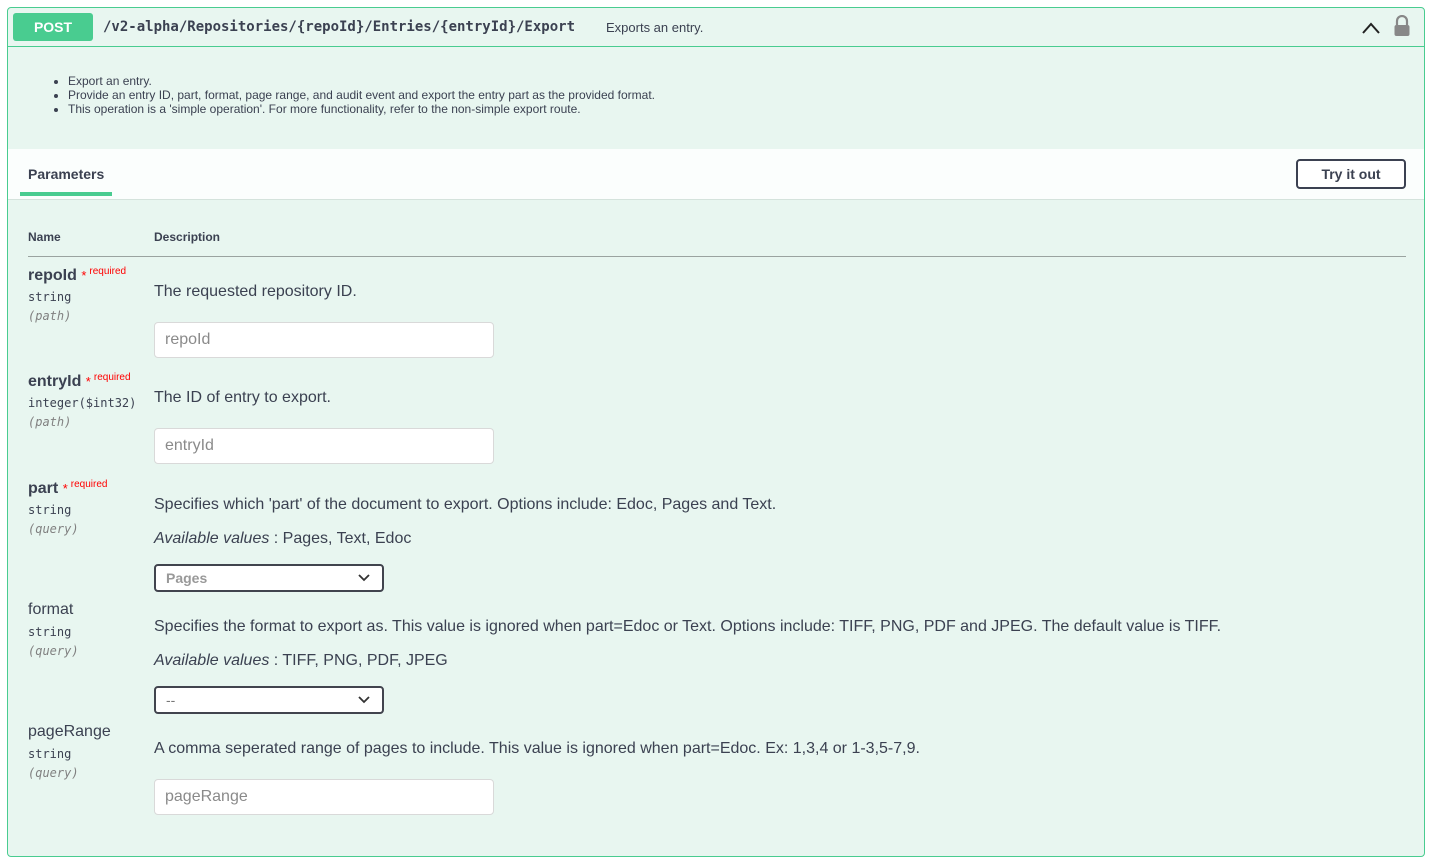  What do you see at coordinates (269, 578) in the screenshot?
I see `part-select: Pages` at bounding box center [269, 578].